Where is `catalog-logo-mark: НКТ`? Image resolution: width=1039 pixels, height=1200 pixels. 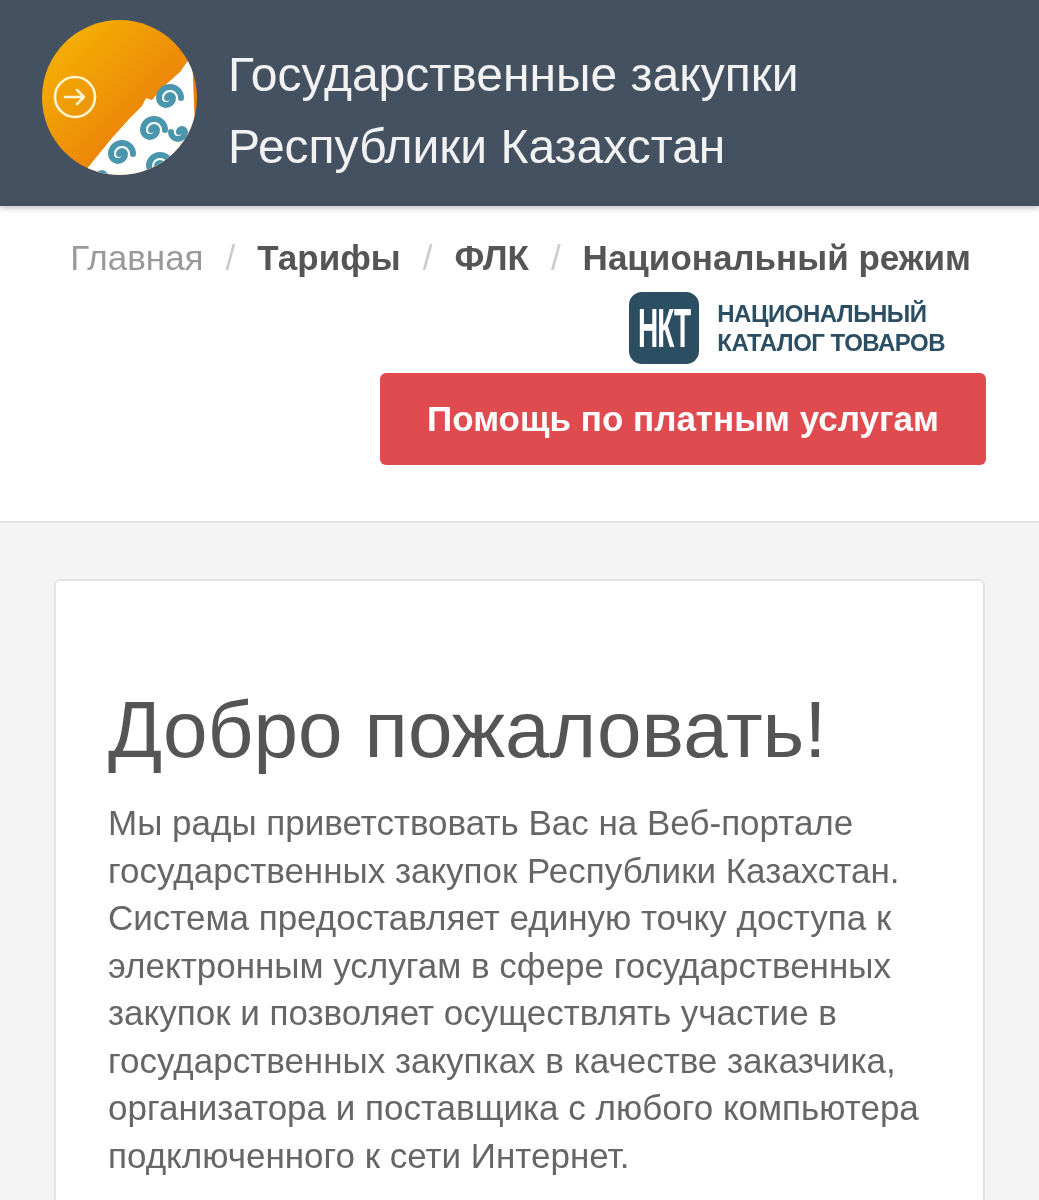 catalog-logo-mark: НКТ is located at coordinates (664, 327).